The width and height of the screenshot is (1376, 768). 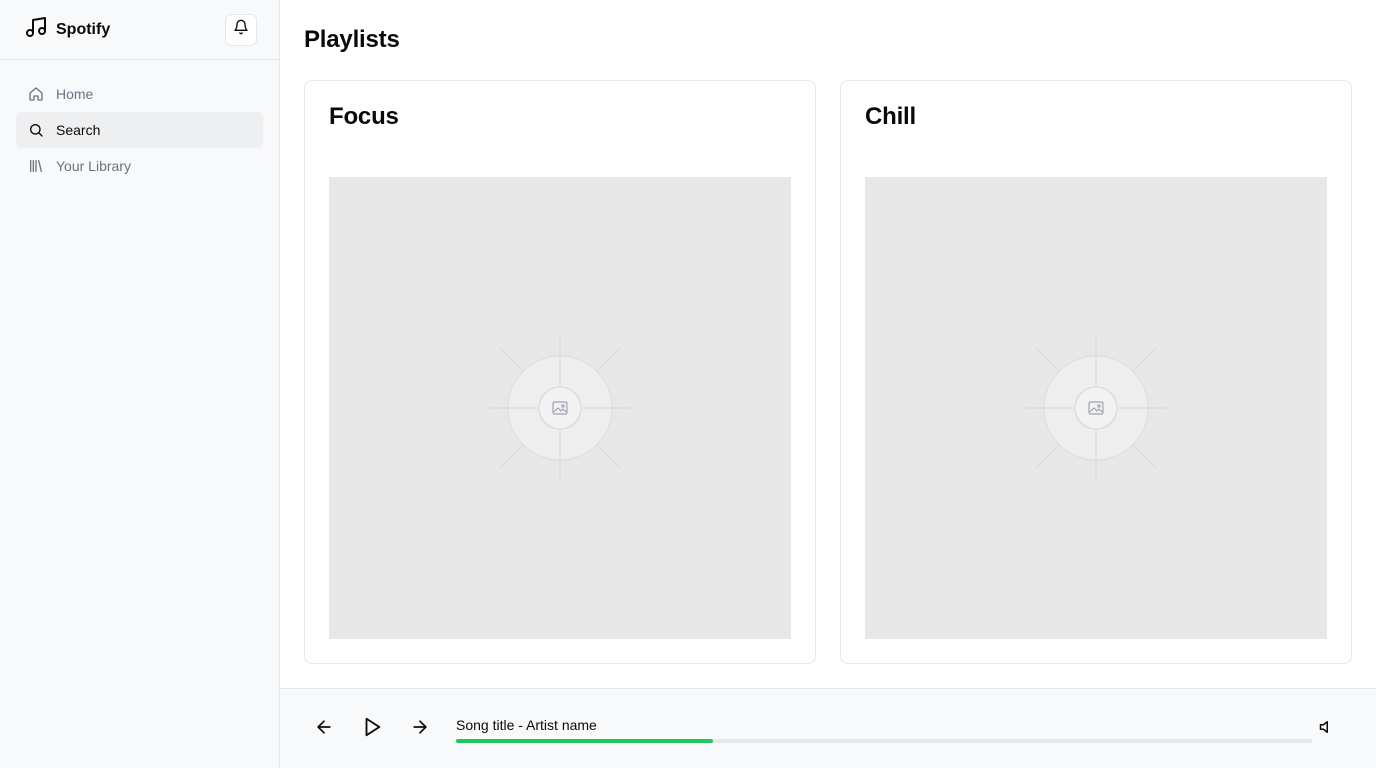 I want to click on sidebar-nav: Home Search Your Library, so click(x=139, y=130).